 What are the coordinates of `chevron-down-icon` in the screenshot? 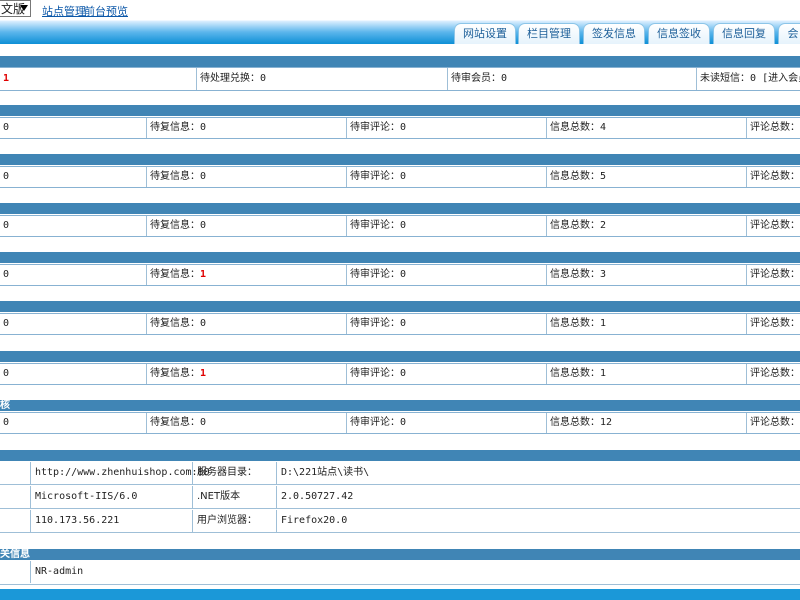 It's located at (24, 8).